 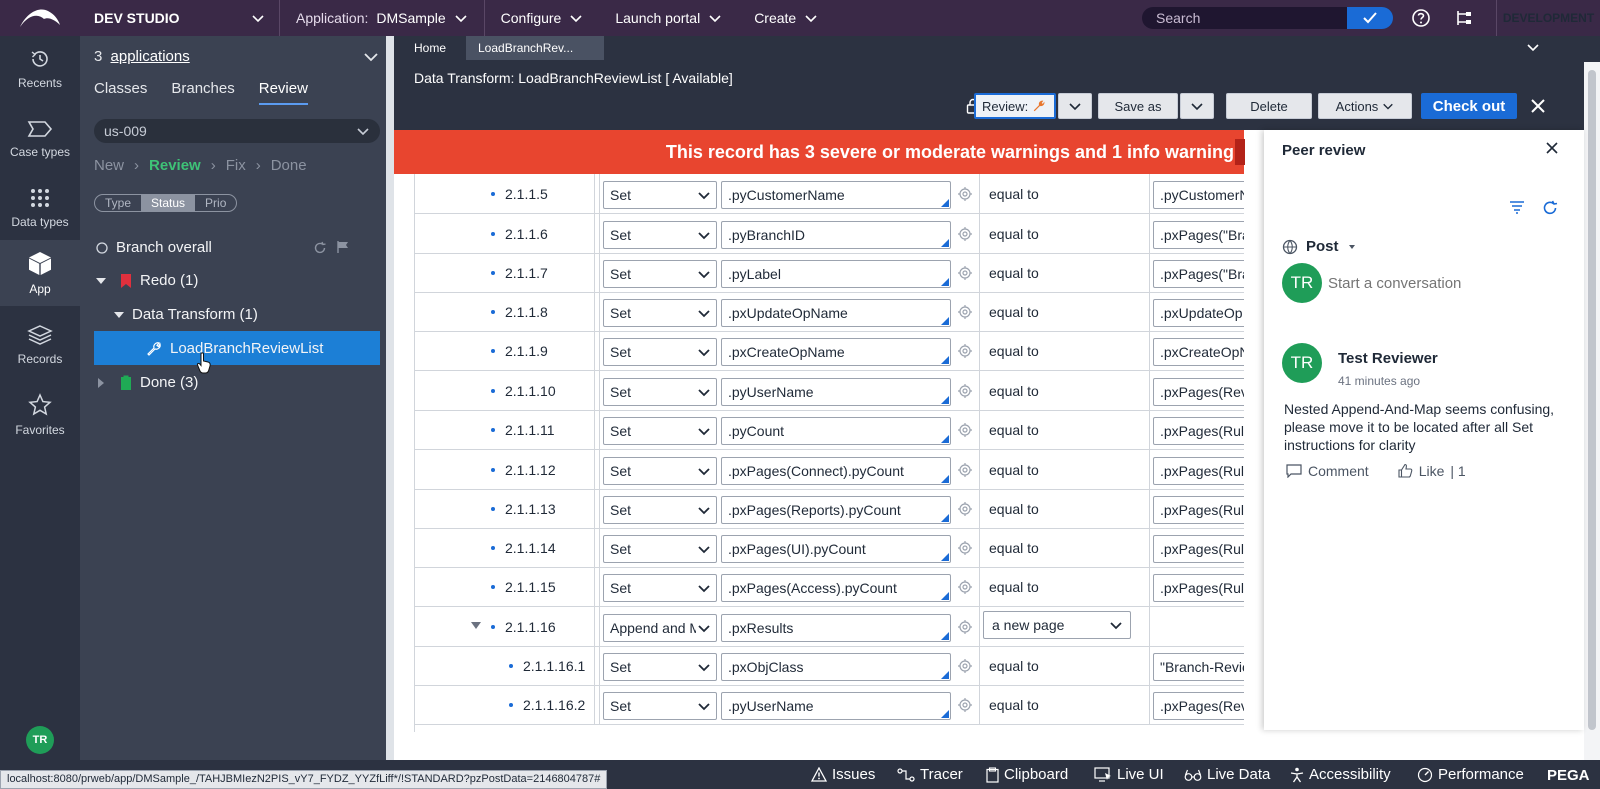 I want to click on redo-group: Redo (1), so click(x=147, y=280).